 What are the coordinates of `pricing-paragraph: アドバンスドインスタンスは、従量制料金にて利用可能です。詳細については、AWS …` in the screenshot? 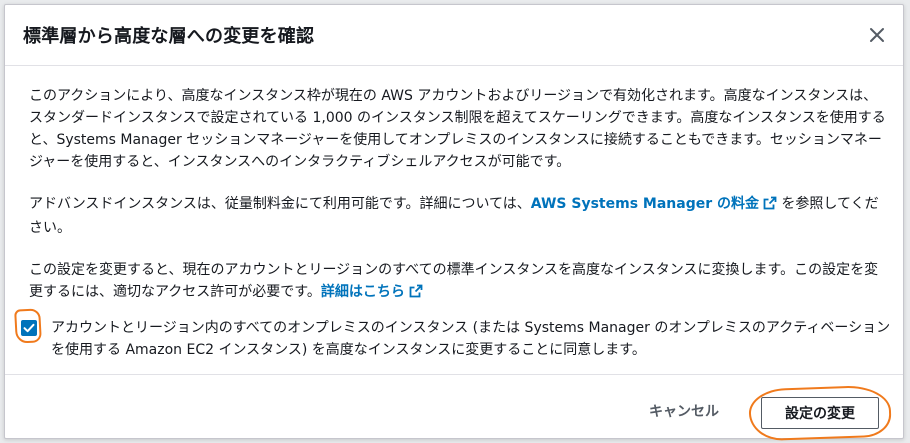 It's located at (460, 216).